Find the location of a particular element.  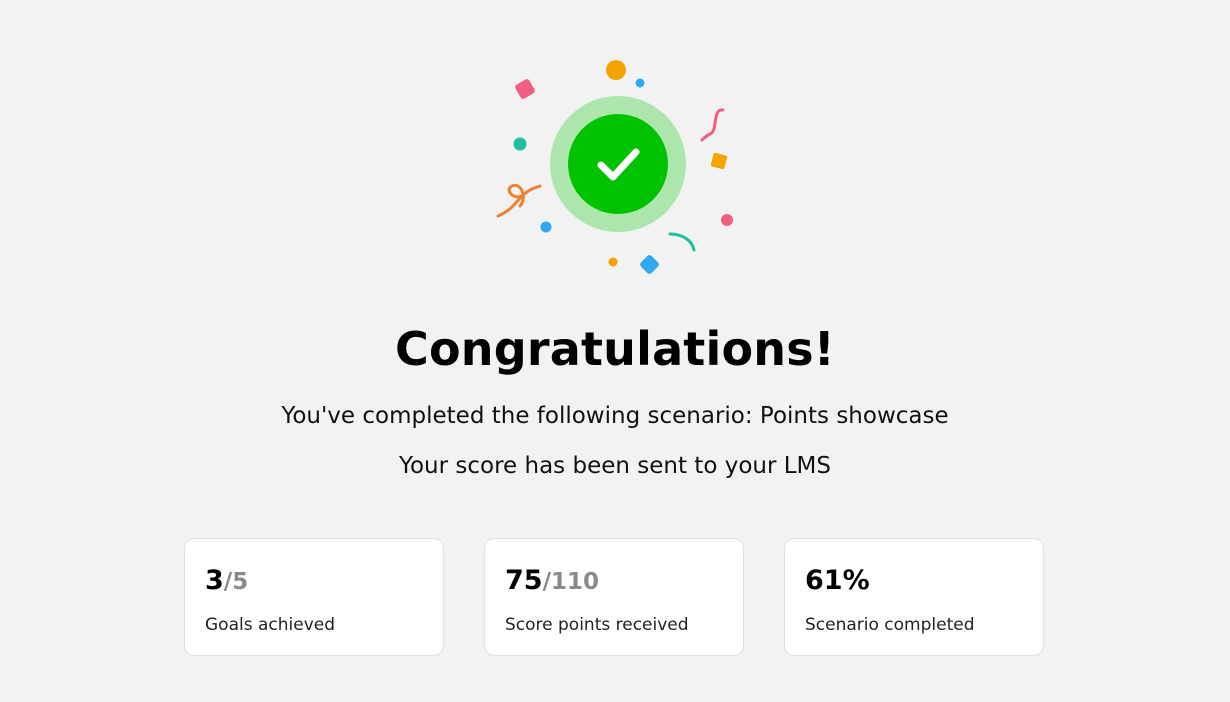

goals-value: 3/5 is located at coordinates (226, 580).